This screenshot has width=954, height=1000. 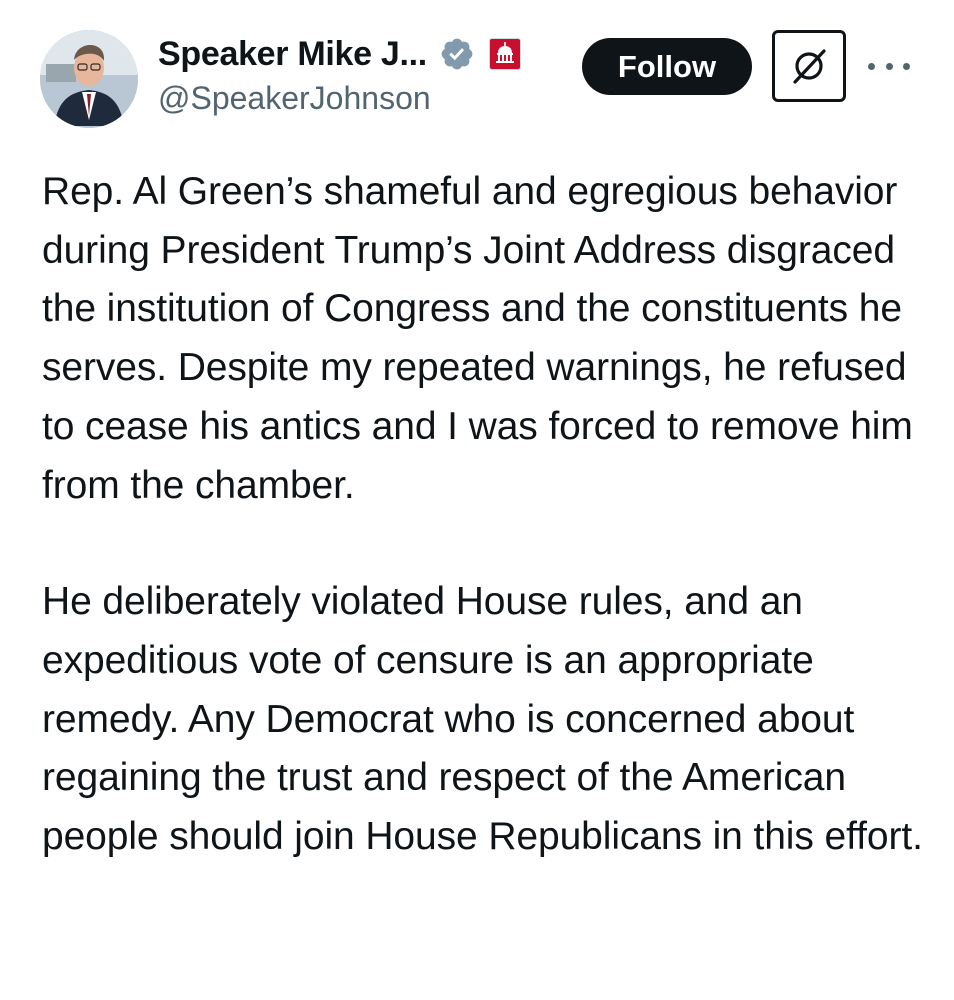 I want to click on capitol-affiliation-icon, so click(x=504, y=54).